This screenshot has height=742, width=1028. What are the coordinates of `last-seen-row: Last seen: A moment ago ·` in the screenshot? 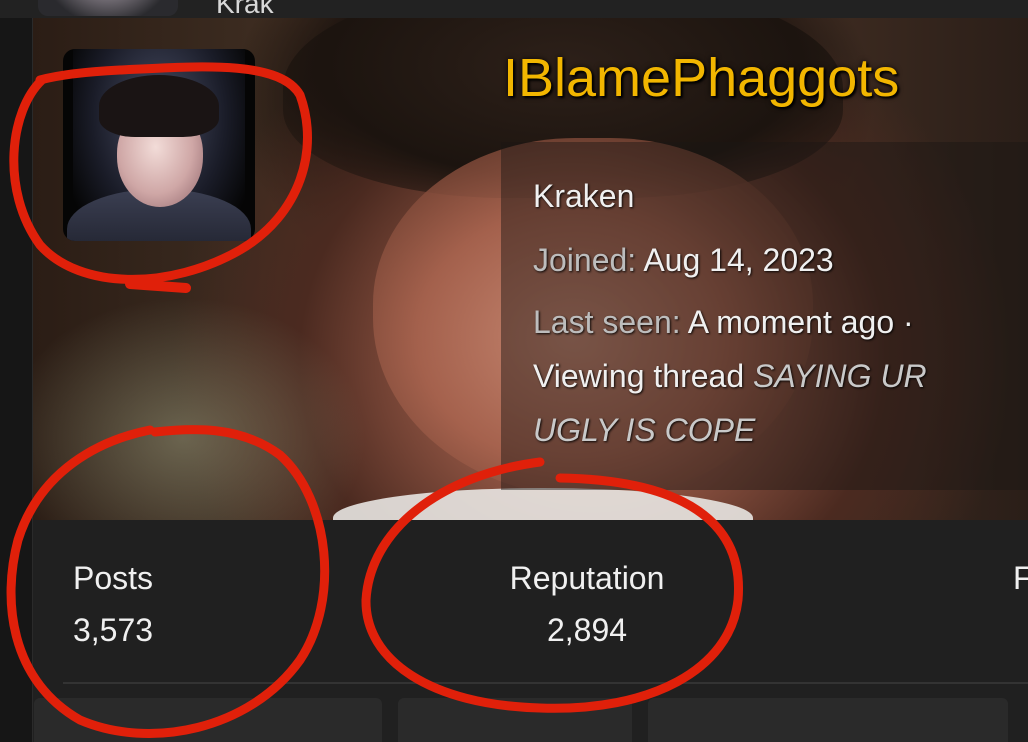 It's located at (723, 322).